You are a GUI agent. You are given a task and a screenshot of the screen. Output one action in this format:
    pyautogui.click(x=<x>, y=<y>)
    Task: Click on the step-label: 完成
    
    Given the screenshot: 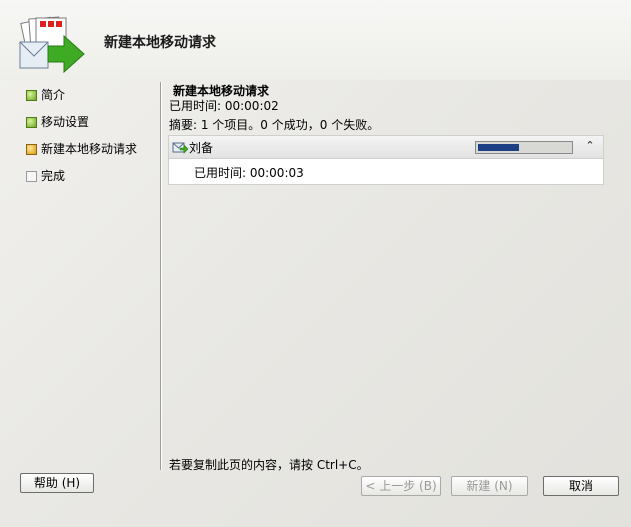 What is the action you would take?
    pyautogui.click(x=53, y=176)
    